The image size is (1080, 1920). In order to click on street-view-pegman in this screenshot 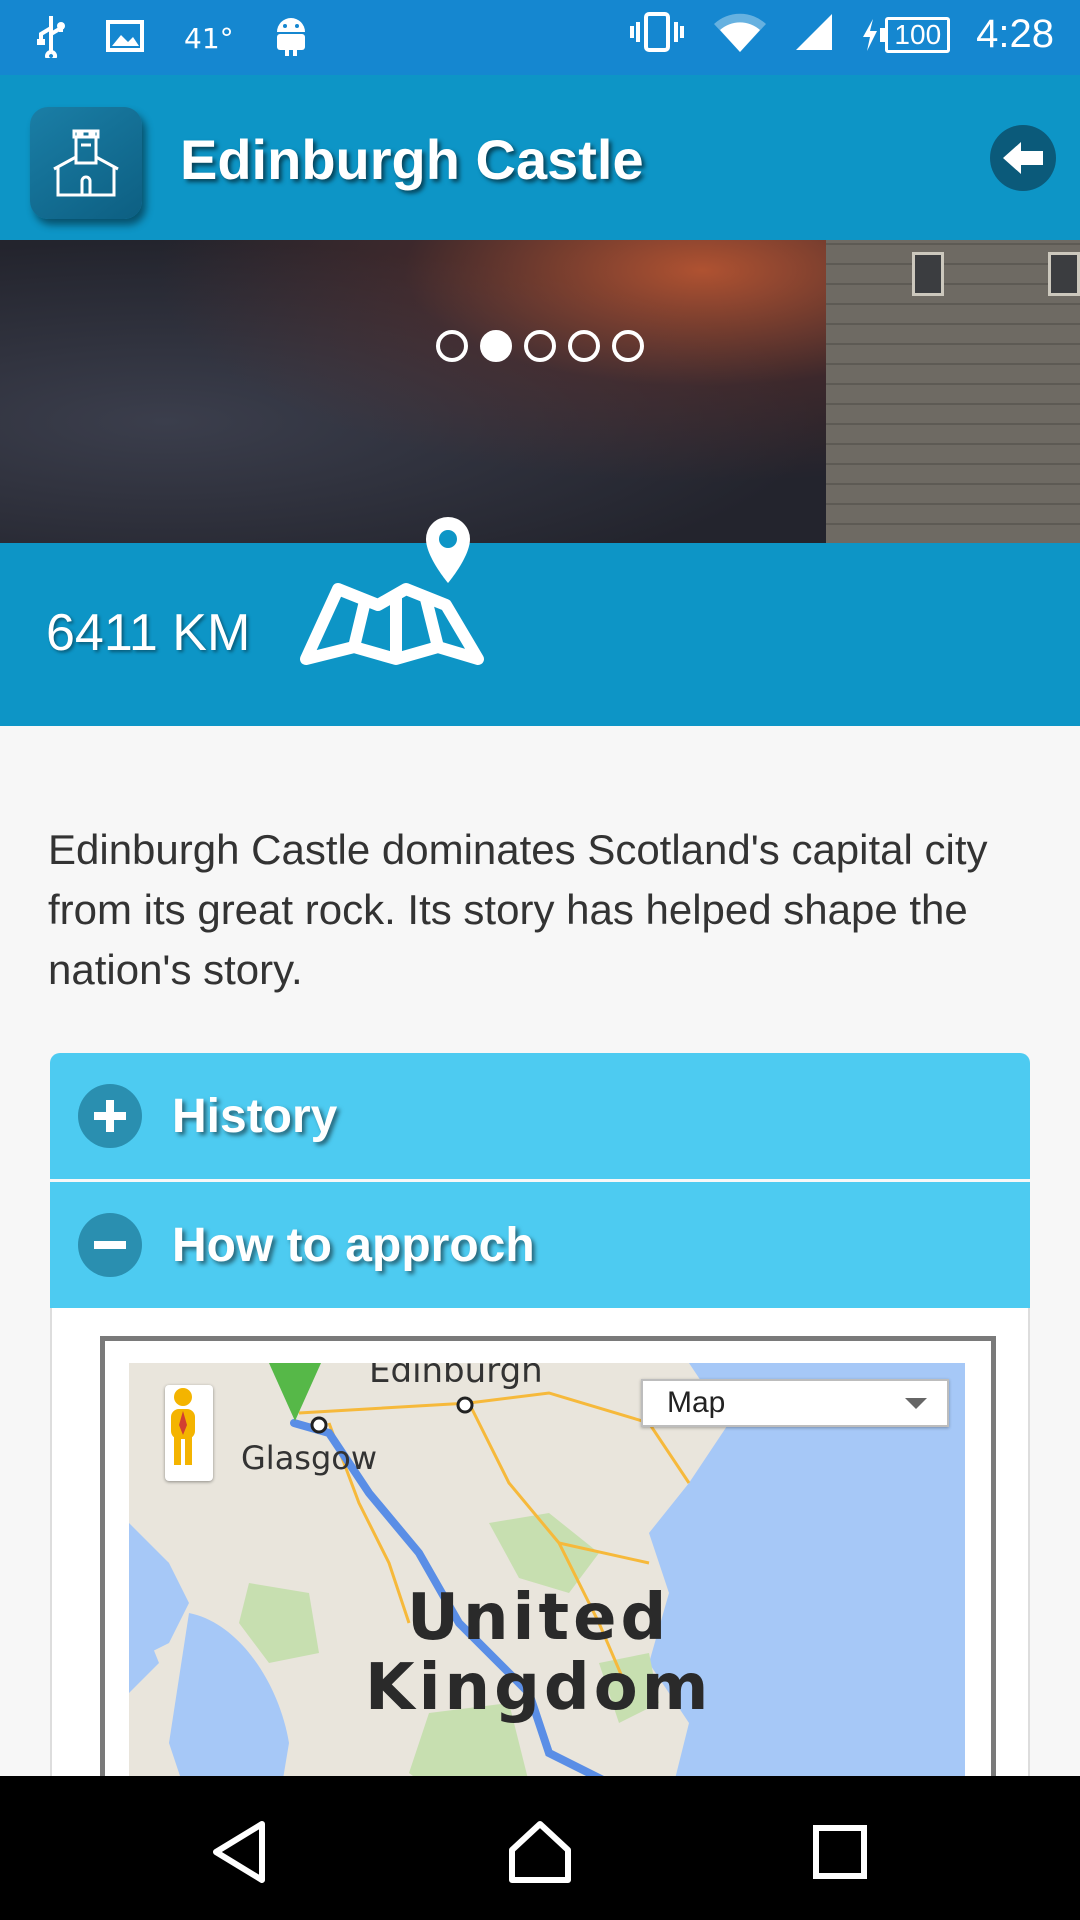, I will do `click(189, 1433)`.